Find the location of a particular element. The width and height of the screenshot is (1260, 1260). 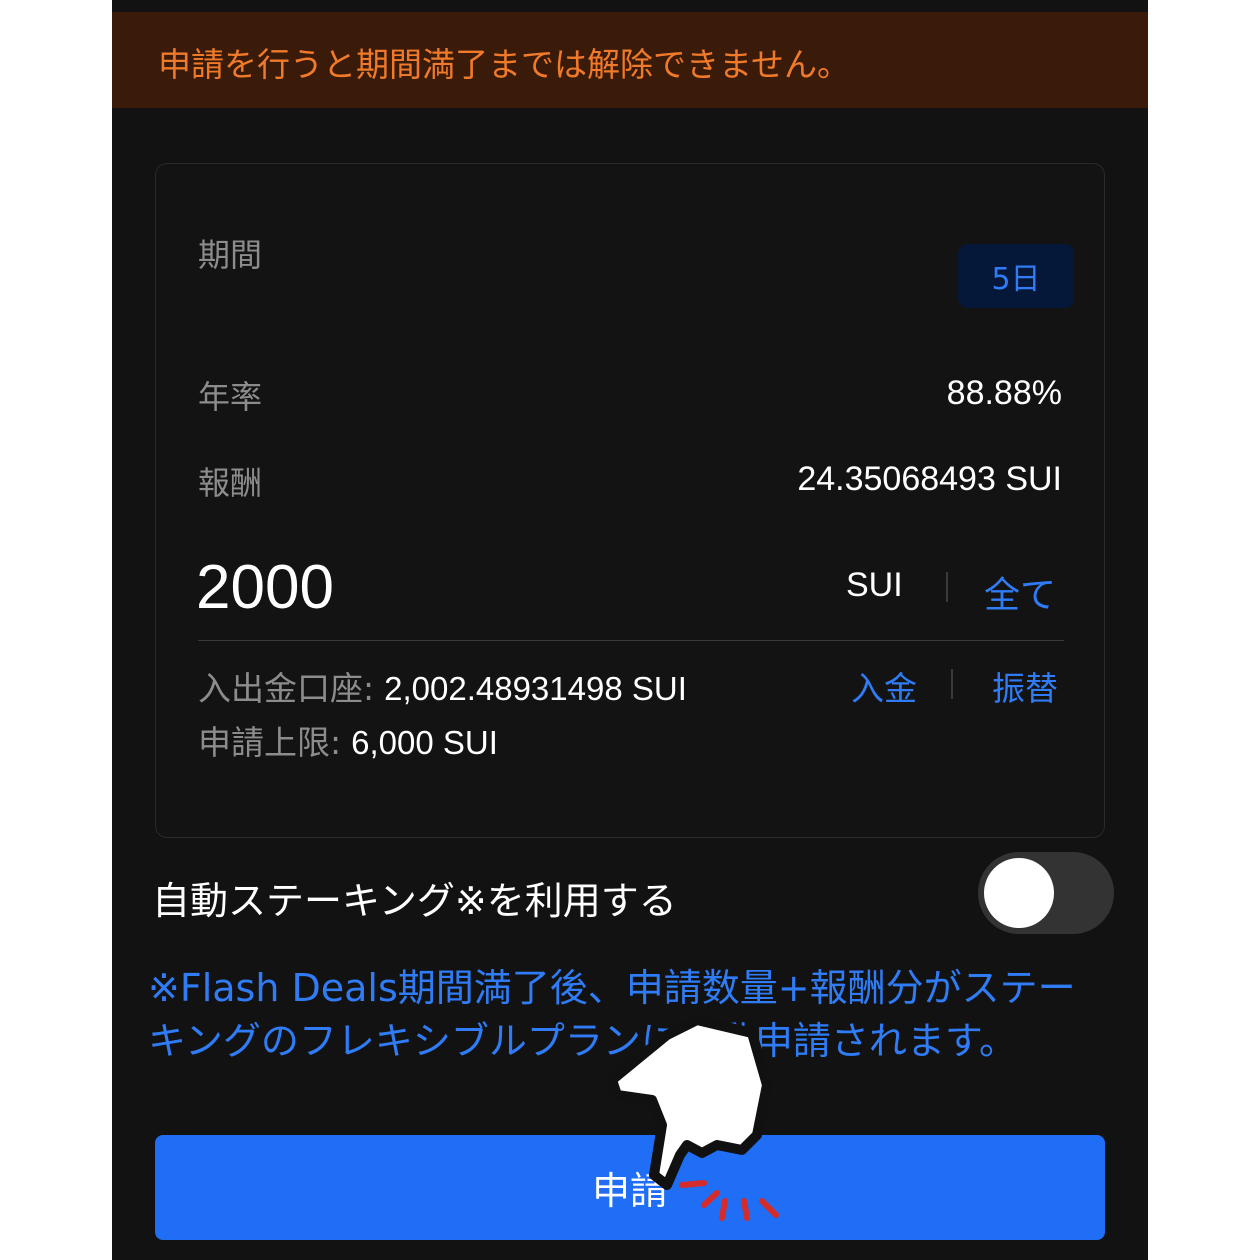

reward-value: 24.35068493 SUI is located at coordinates (929, 479).